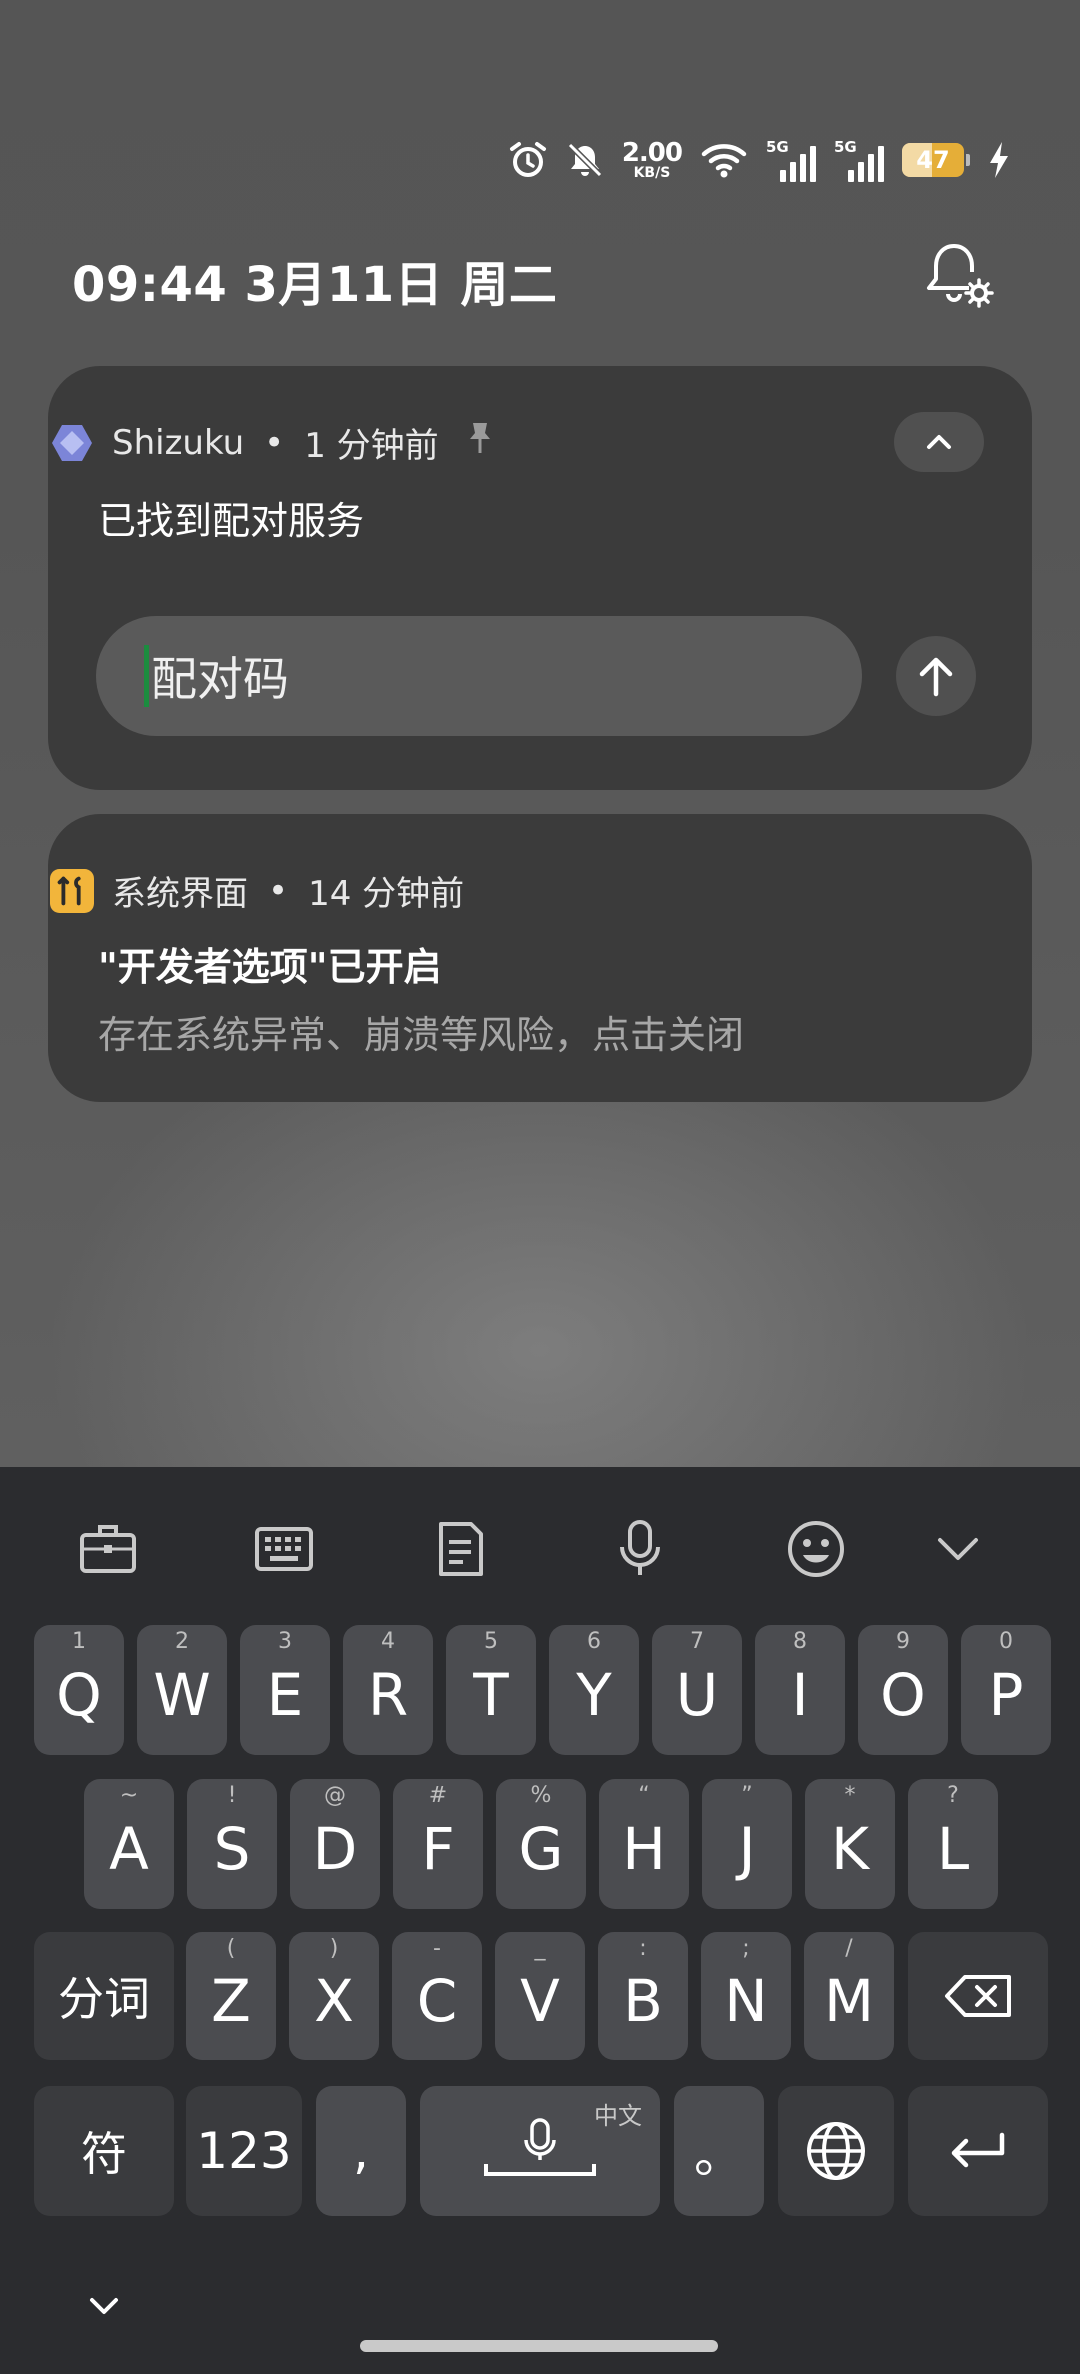  I want to click on key-y: 6Y, so click(594, 1690).